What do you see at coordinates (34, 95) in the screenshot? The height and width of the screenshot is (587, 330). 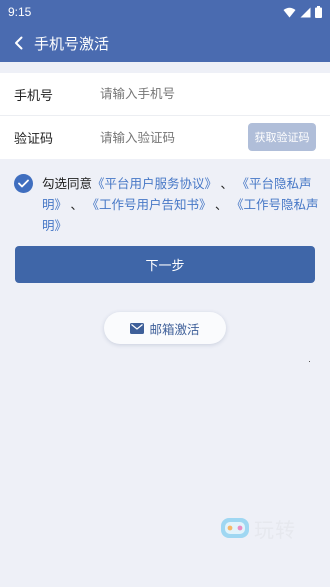 I see `phone-label: 手机号` at bounding box center [34, 95].